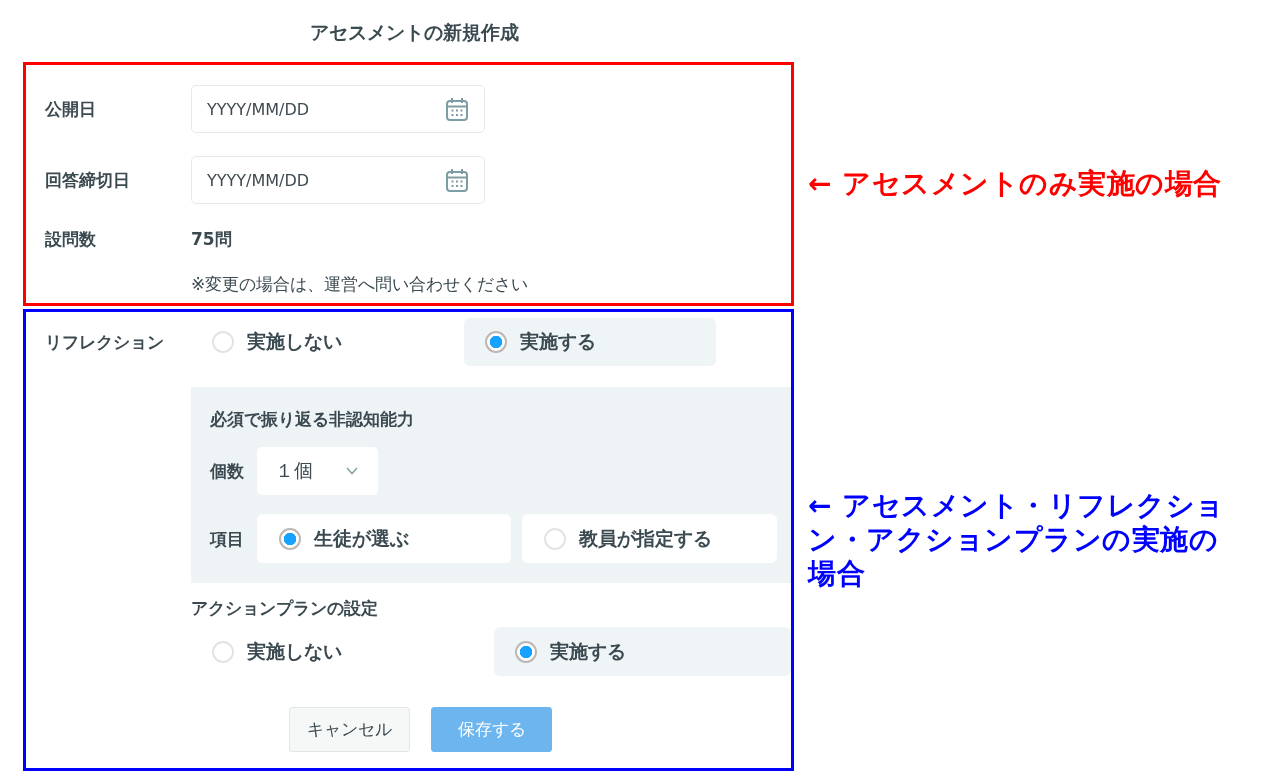 Image resolution: width=1264 pixels, height=784 pixels. I want to click on field-label: 項目, so click(227, 538).